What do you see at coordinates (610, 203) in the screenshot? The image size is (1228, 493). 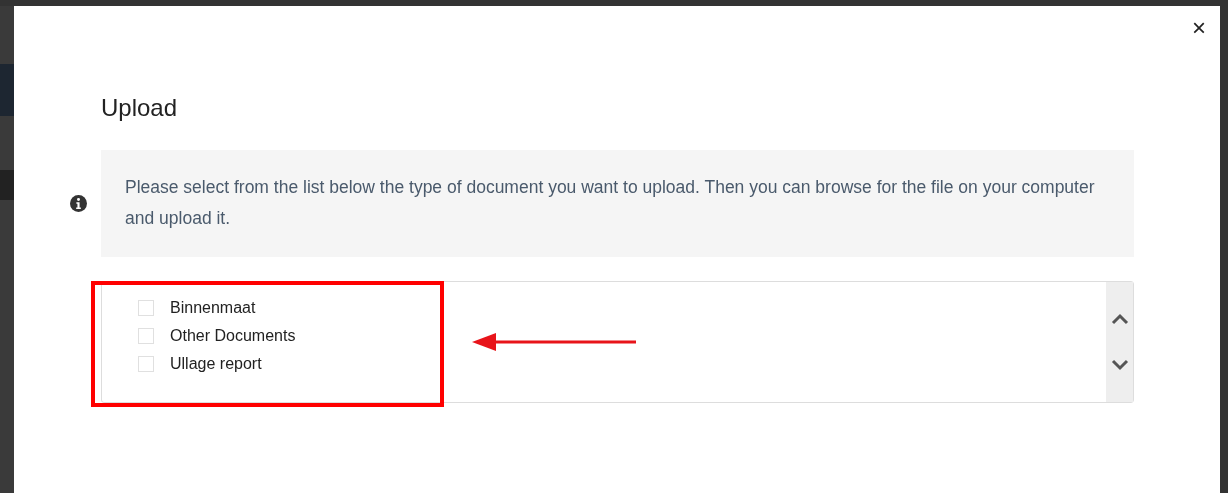 I see `info-text: Please select from the list below the type of document you want to upload. Then you can browse for the file on your computer and upload it.` at bounding box center [610, 203].